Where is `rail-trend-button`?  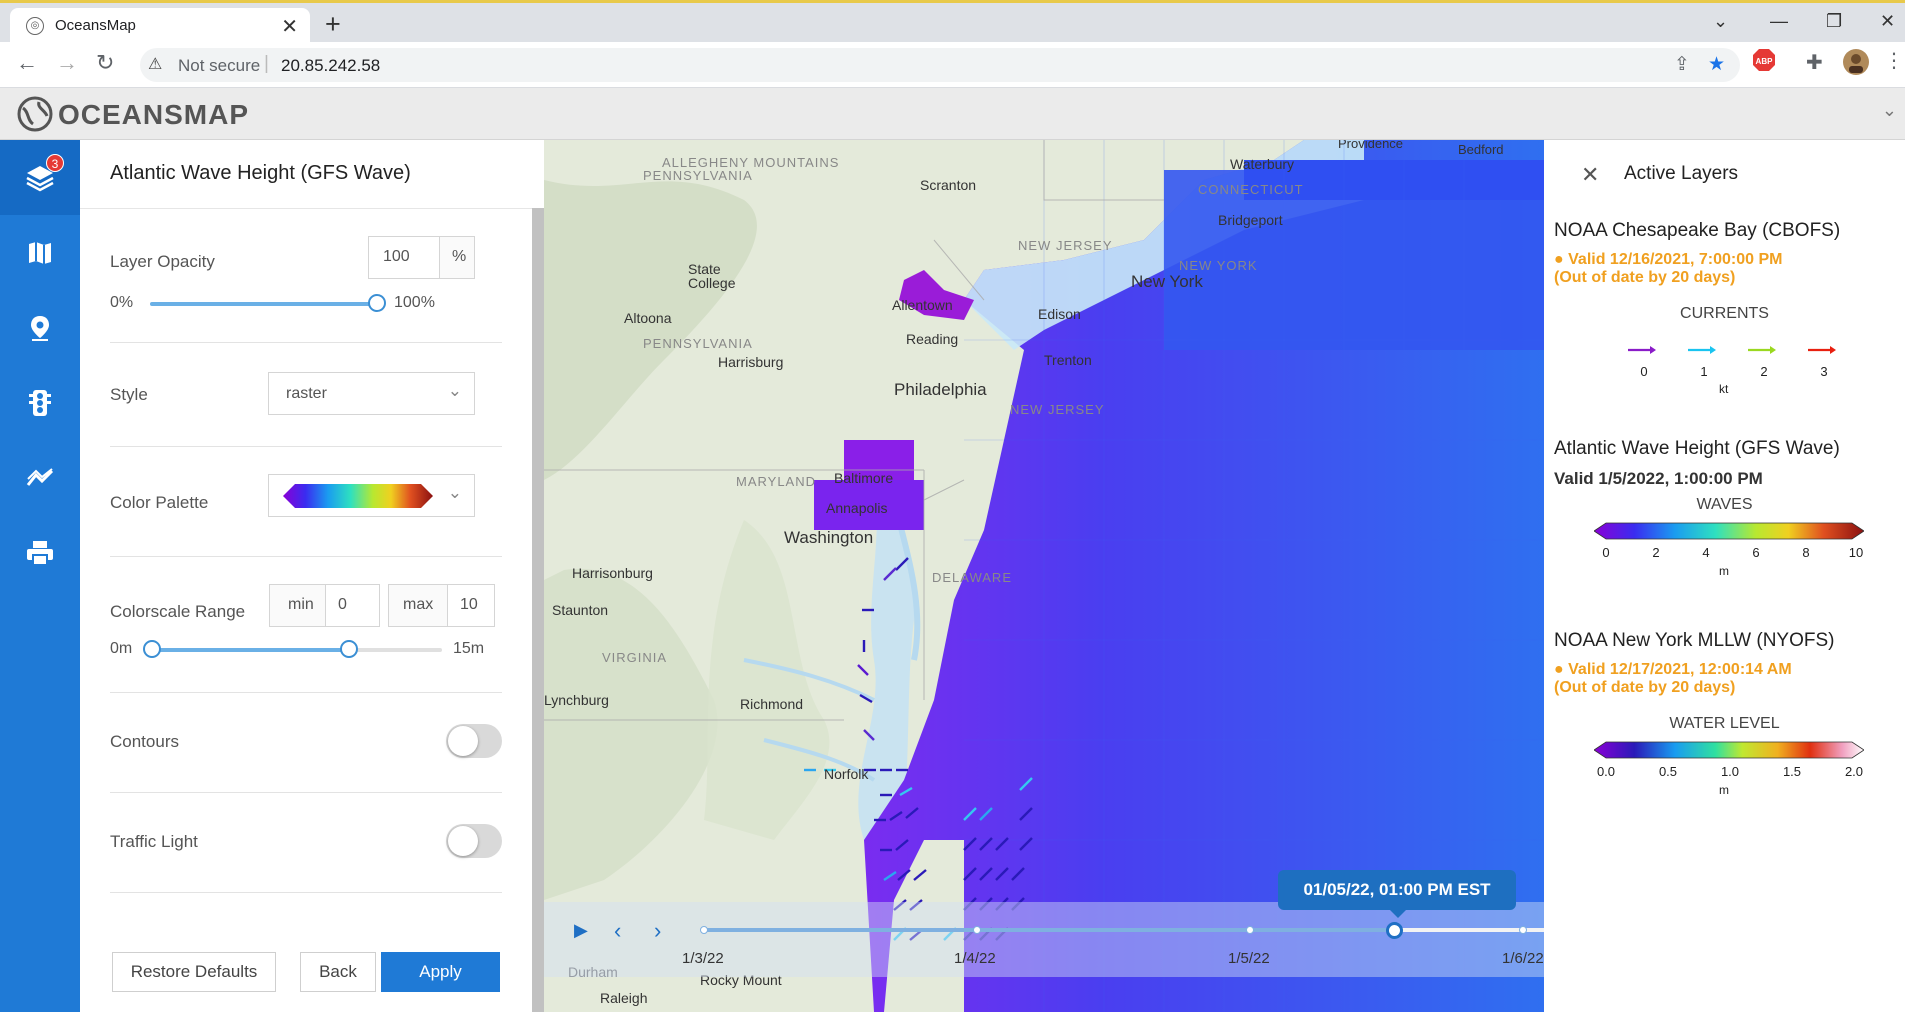 rail-trend-button is located at coordinates (40, 477).